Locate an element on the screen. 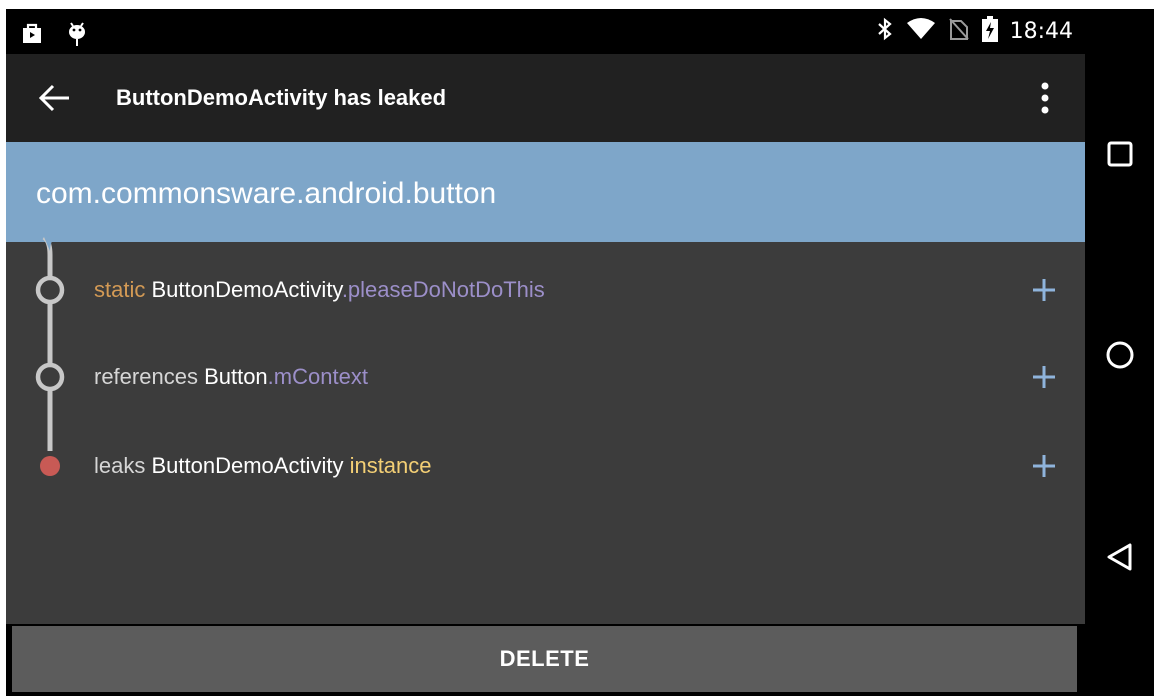  keyword-text: static is located at coordinates (123, 289).